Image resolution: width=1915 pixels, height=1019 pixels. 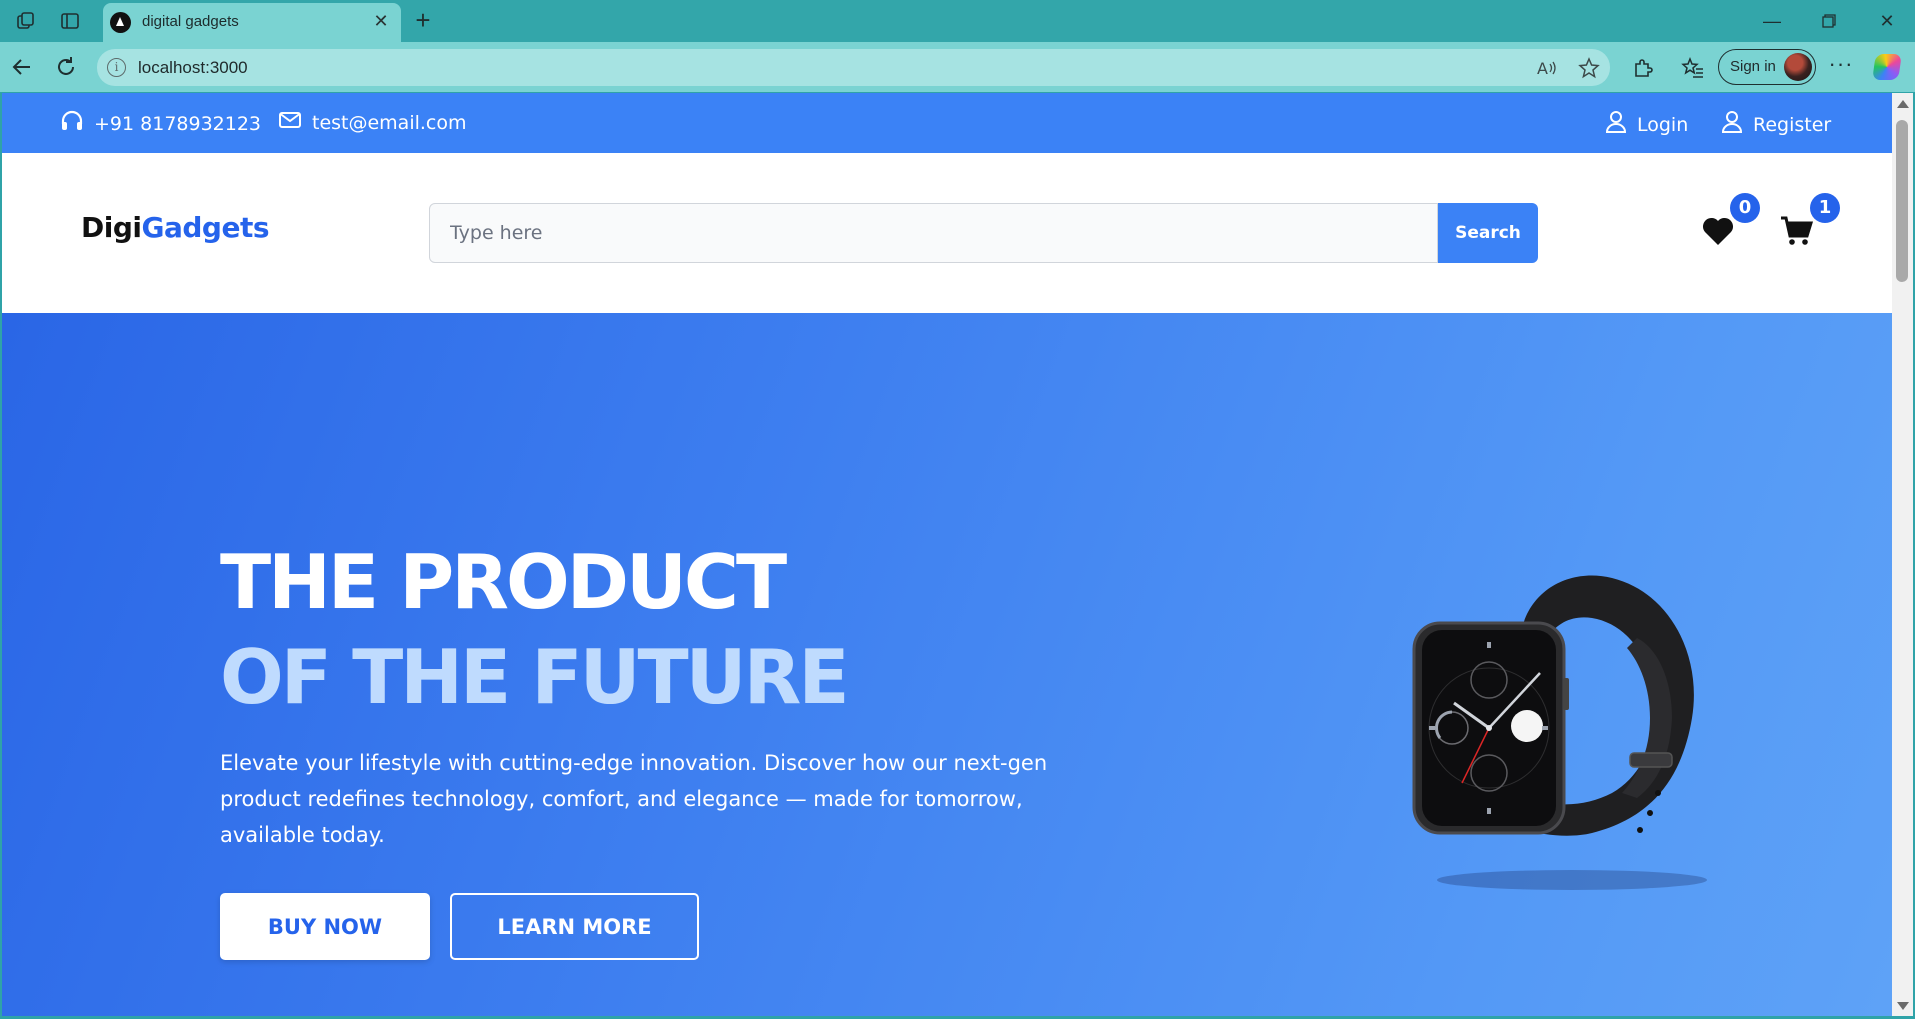 I want to click on sign-in-button: Sign in, so click(x=1767, y=67).